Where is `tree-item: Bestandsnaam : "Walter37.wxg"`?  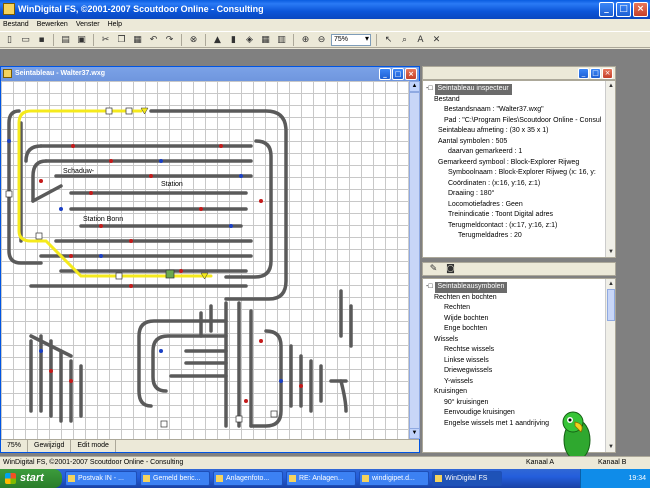 tree-item: Bestandsnaam : "Walter37.wxg" is located at coordinates (515, 110).